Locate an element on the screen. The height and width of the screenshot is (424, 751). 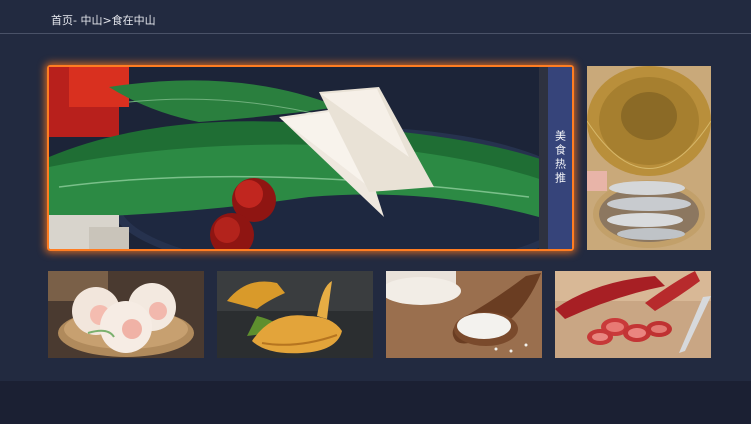
fish-basket-image is located at coordinates (649, 158).